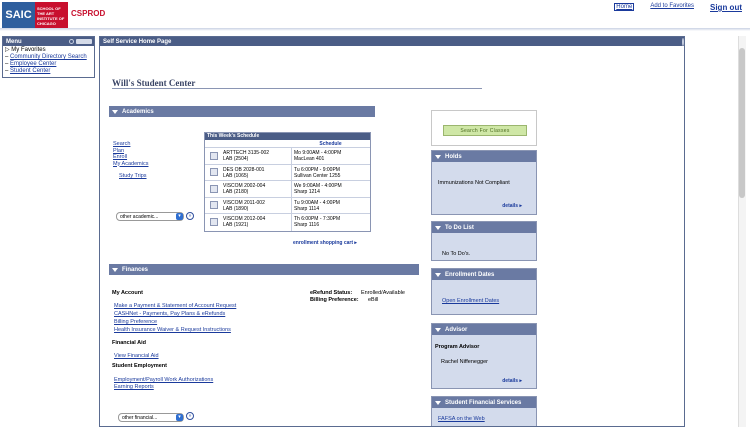 The height and width of the screenshot is (427, 750). What do you see at coordinates (742, 123) in the screenshot?
I see `scrollbar-thumb` at bounding box center [742, 123].